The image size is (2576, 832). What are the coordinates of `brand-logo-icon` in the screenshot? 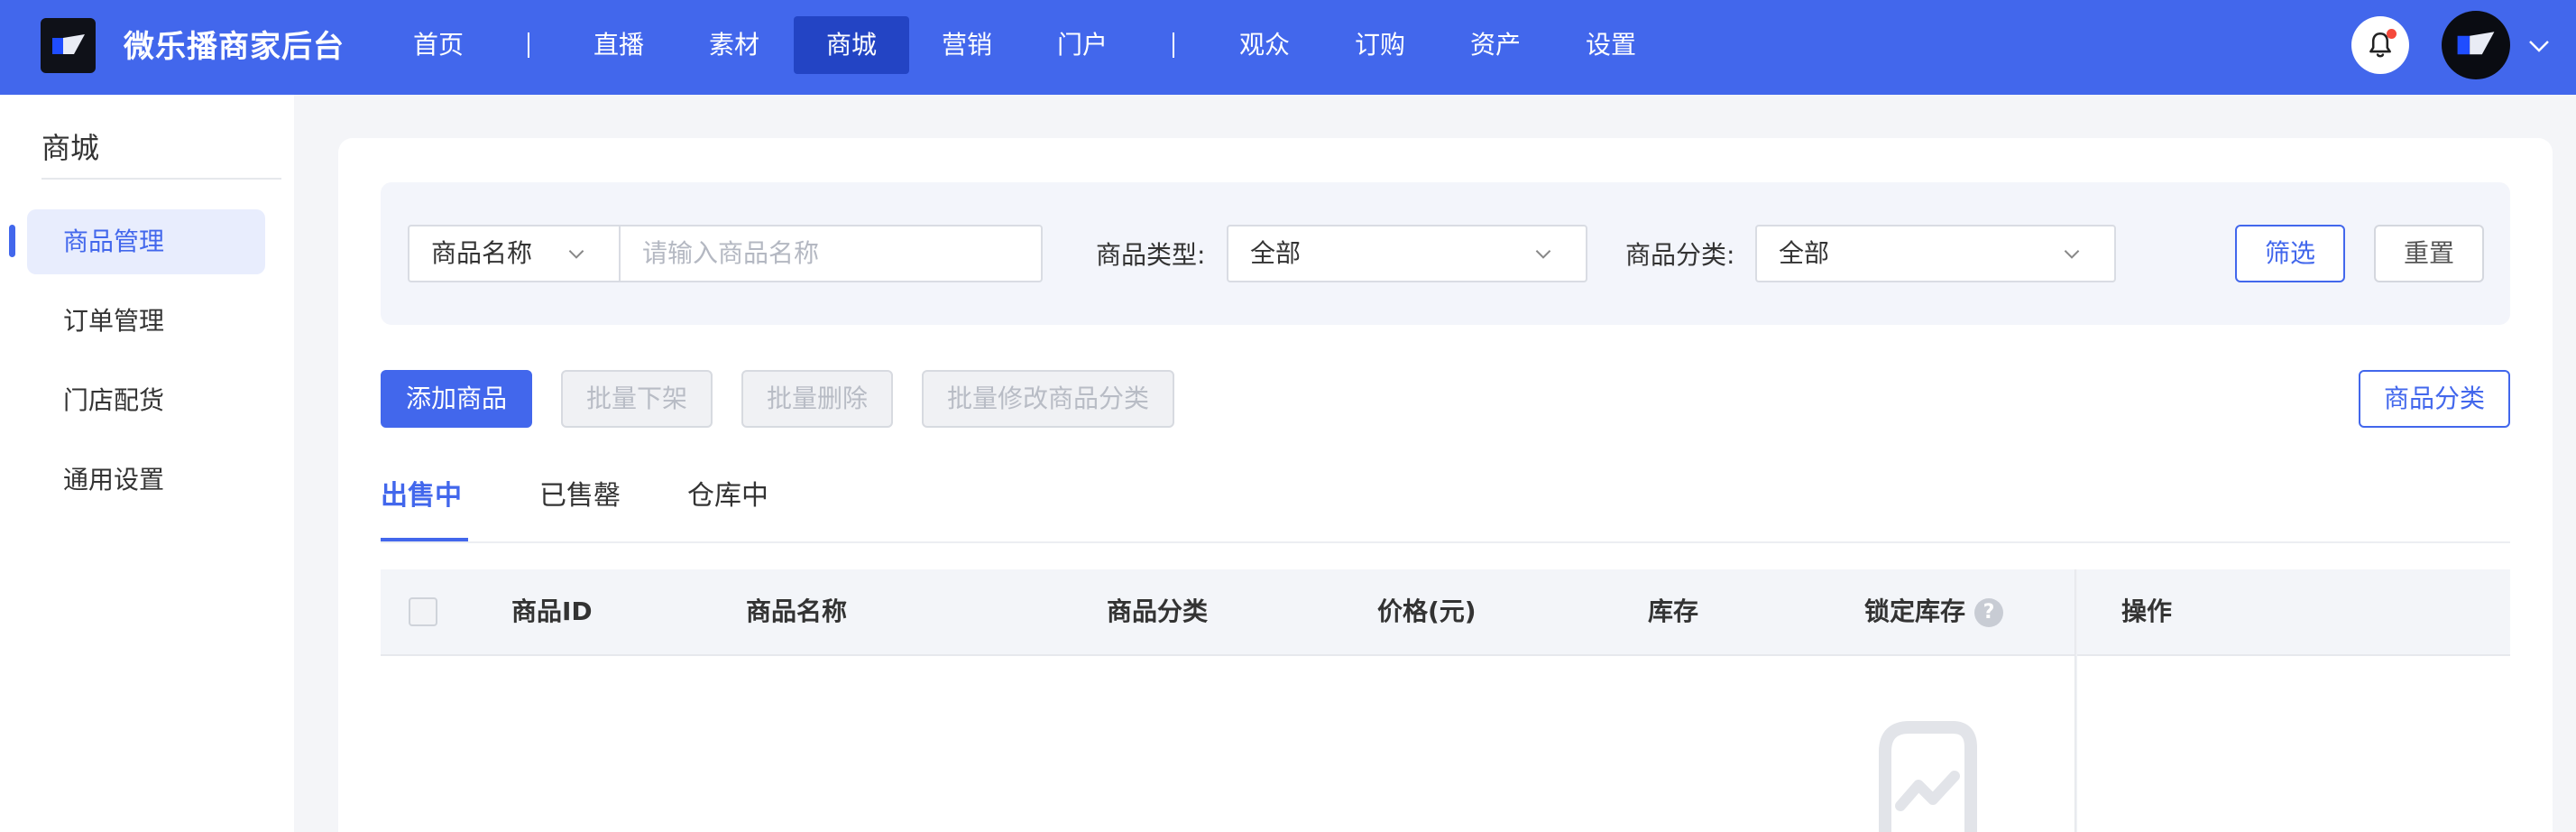 It's located at (68, 43).